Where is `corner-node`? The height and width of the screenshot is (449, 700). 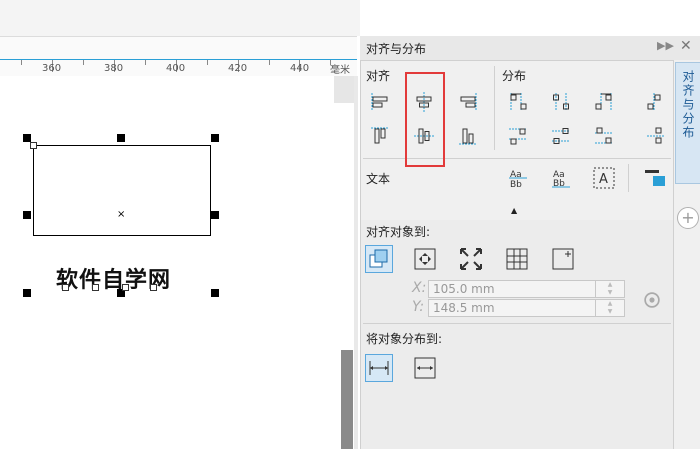 corner-node is located at coordinates (33, 145).